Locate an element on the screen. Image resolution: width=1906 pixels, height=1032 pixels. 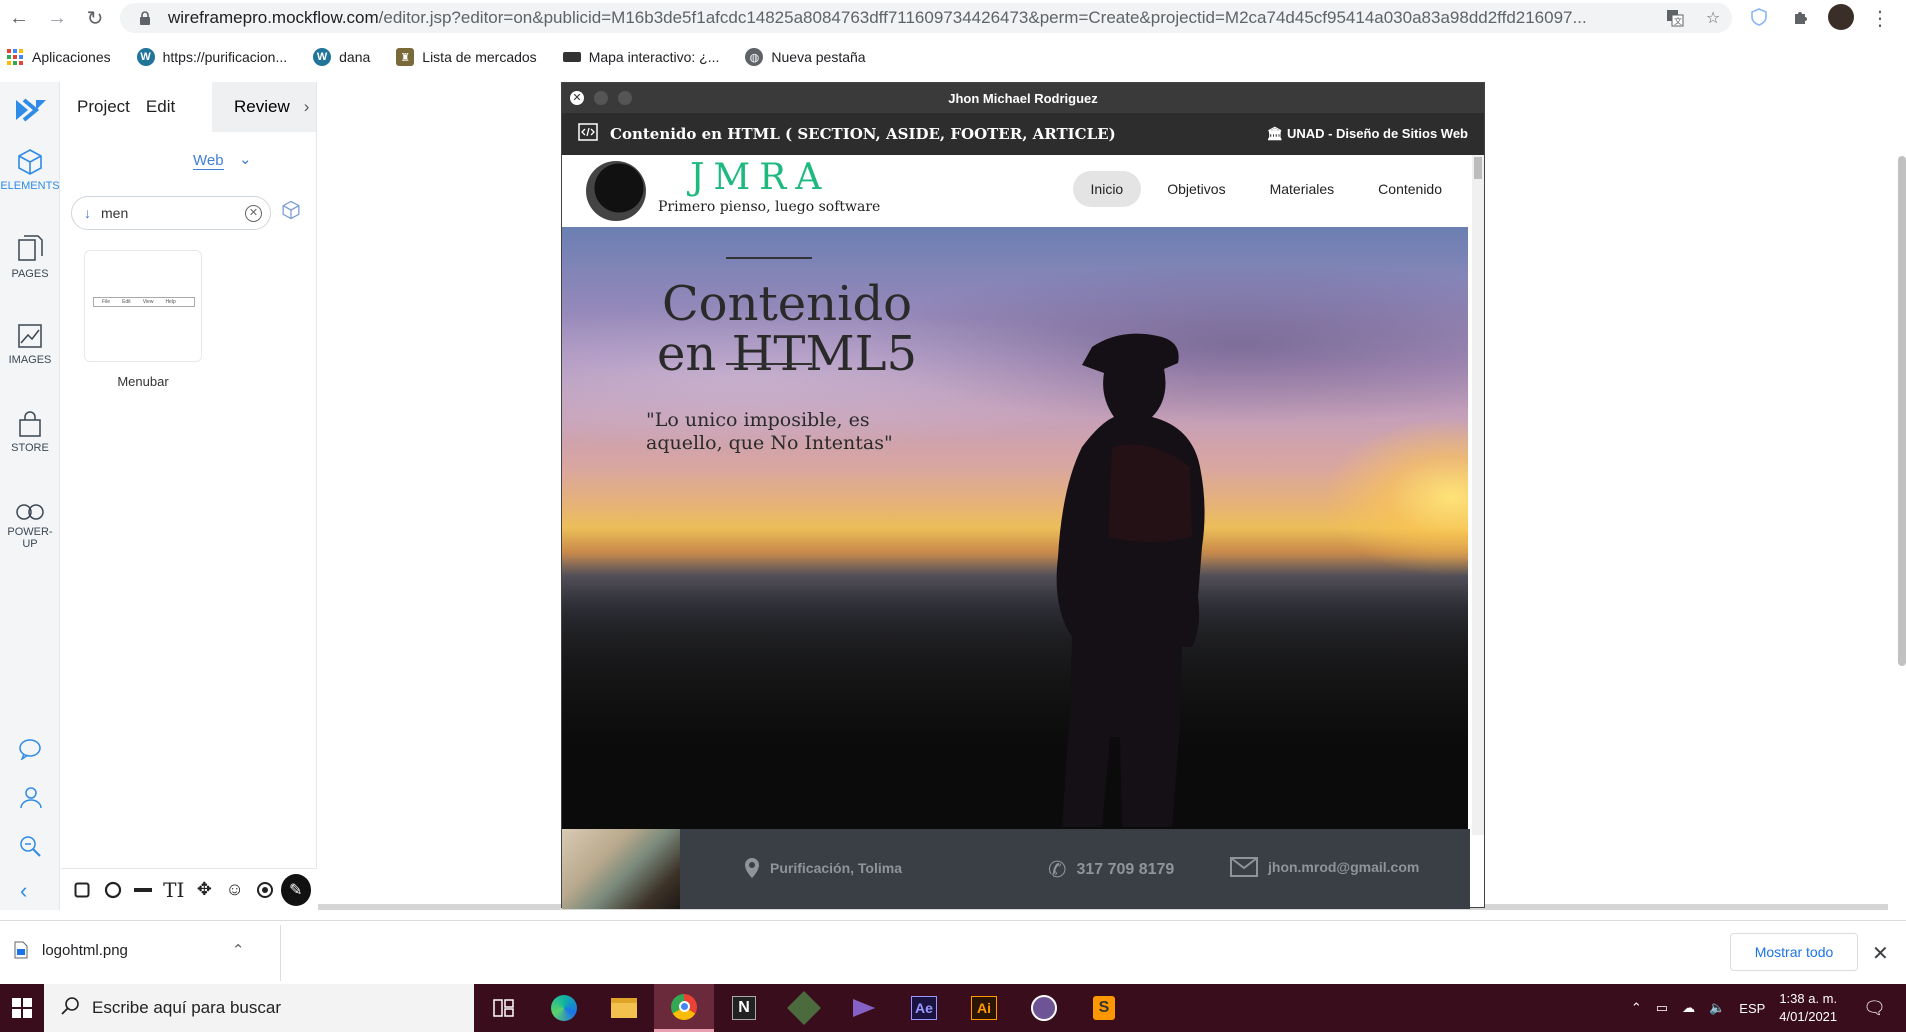
chevron-down-icon: ⌄ is located at coordinates (245, 159).